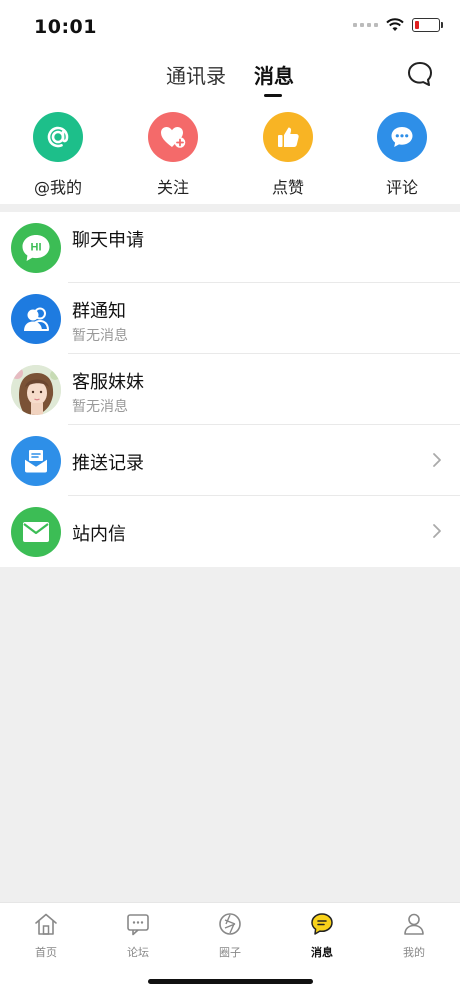 The width and height of the screenshot is (460, 997). What do you see at coordinates (288, 137) in the screenshot?
I see `thumbs-up-icon` at bounding box center [288, 137].